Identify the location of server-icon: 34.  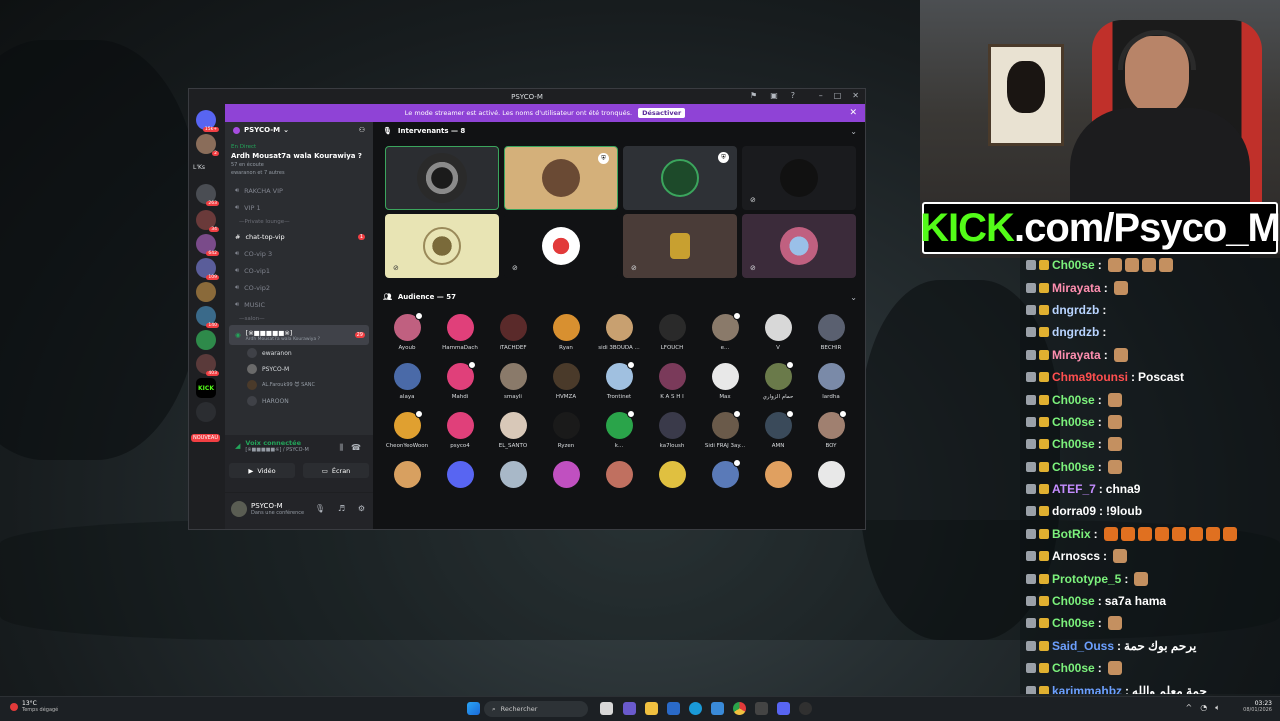
(207, 221).